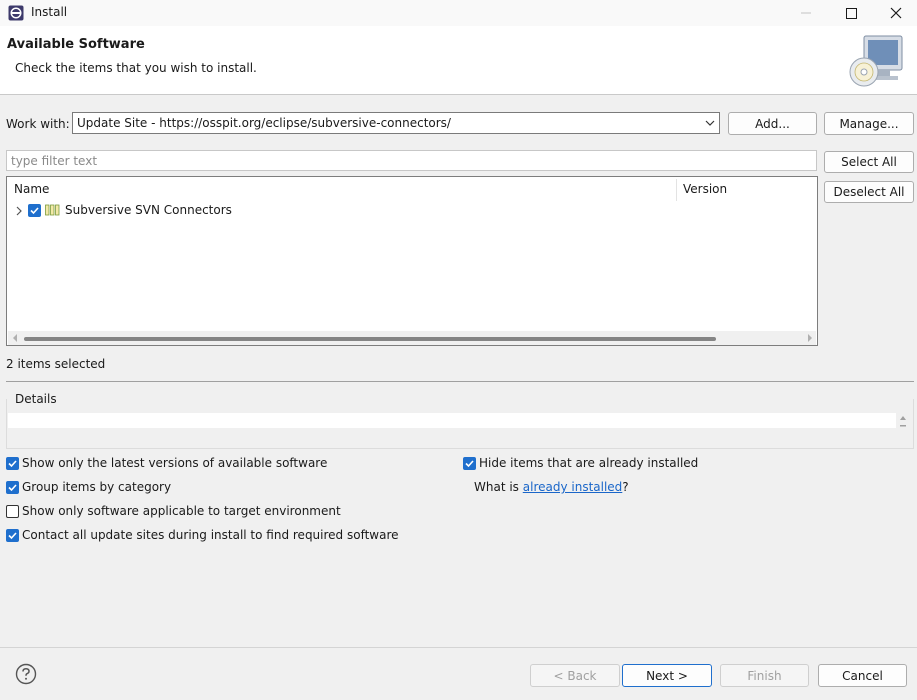  Describe the element at coordinates (575, 675) in the screenshot. I see `back-button: < Back` at that location.